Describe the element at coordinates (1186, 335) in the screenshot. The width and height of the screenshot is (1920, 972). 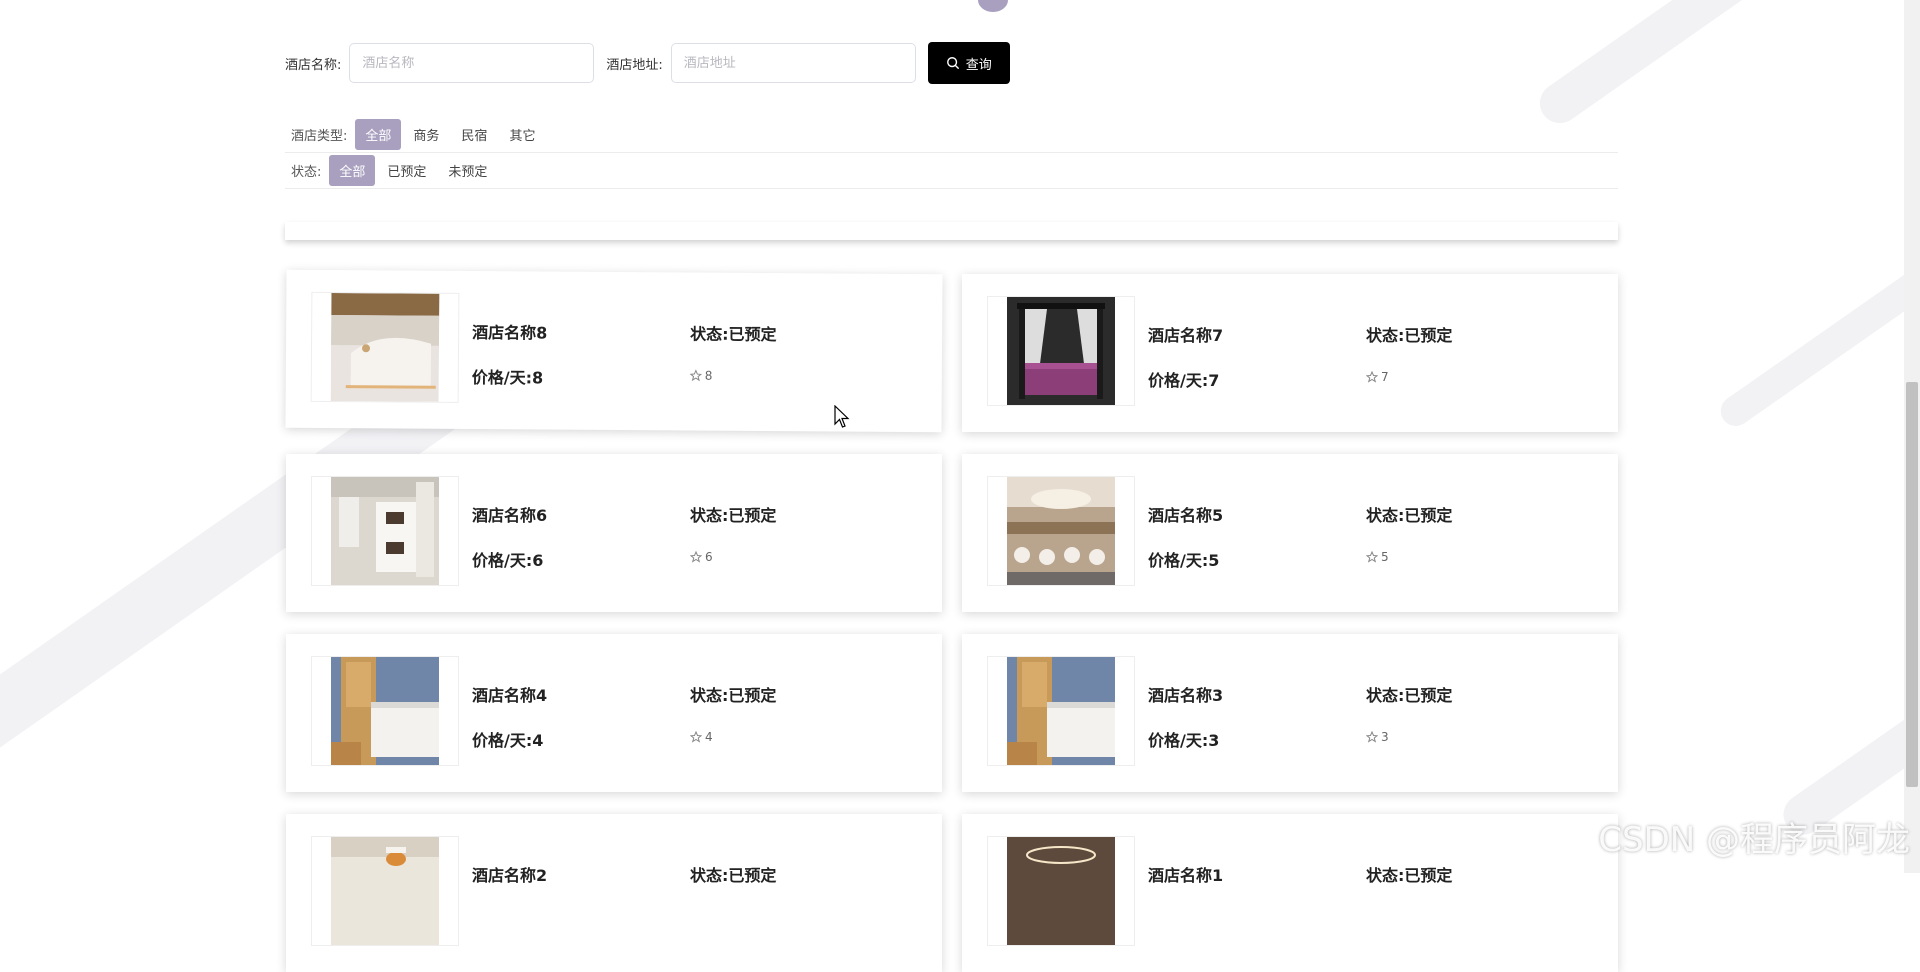
I see `hotel-name: 酒店名称7` at that location.